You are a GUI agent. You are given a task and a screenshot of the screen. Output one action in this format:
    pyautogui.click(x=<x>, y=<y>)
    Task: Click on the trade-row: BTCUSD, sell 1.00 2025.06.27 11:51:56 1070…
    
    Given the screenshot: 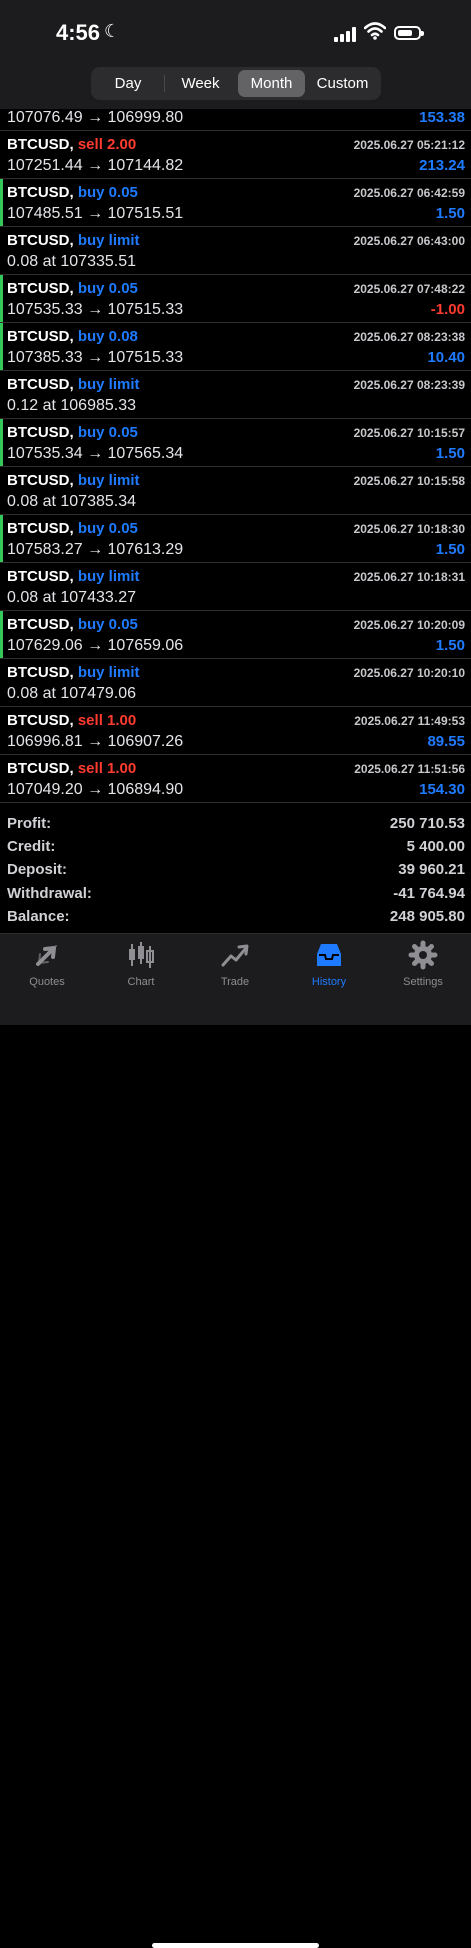 What is the action you would take?
    pyautogui.click(x=235, y=779)
    